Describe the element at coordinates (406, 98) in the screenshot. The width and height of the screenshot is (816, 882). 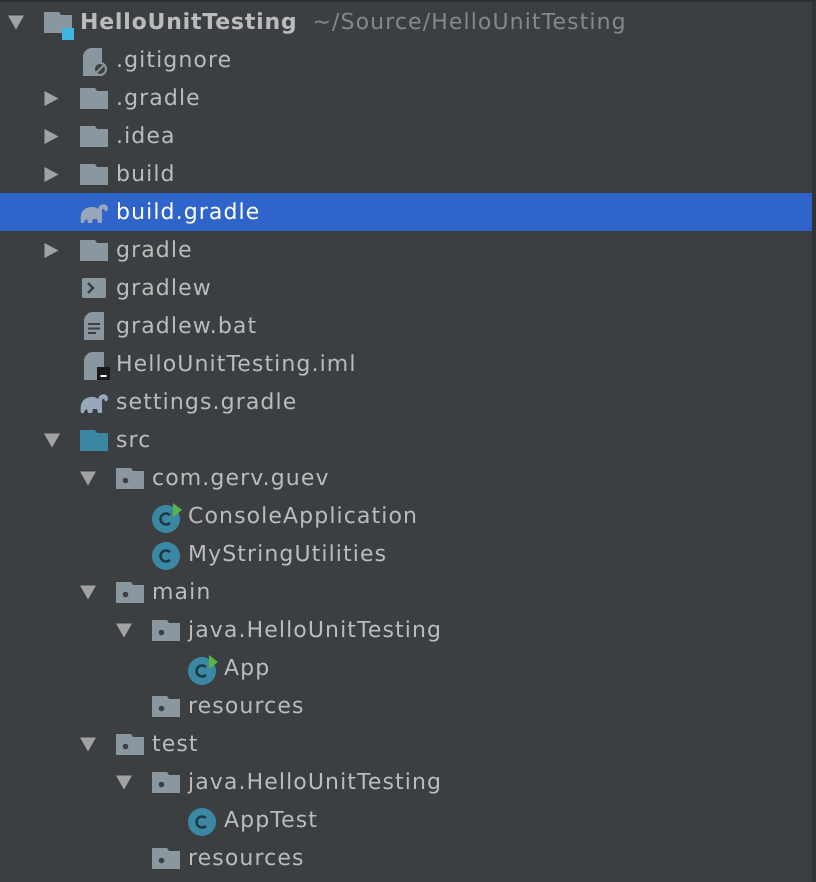
I see `tree-item: .gradle` at that location.